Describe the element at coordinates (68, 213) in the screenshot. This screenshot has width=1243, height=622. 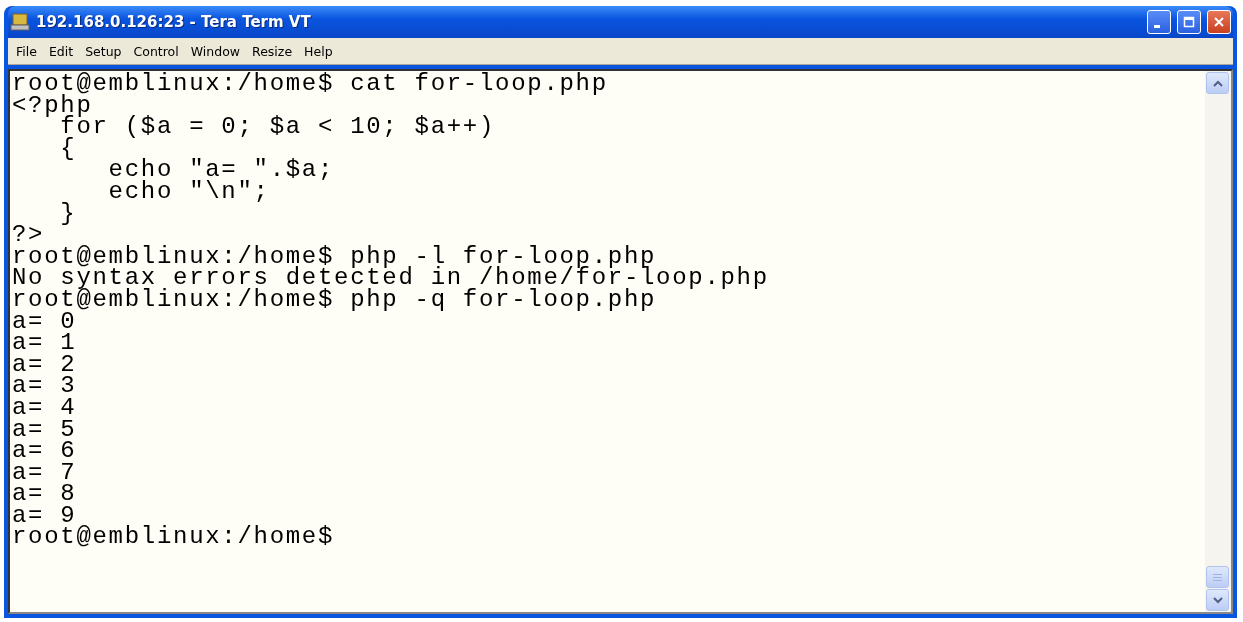
I see `terminal-line: }` at that location.